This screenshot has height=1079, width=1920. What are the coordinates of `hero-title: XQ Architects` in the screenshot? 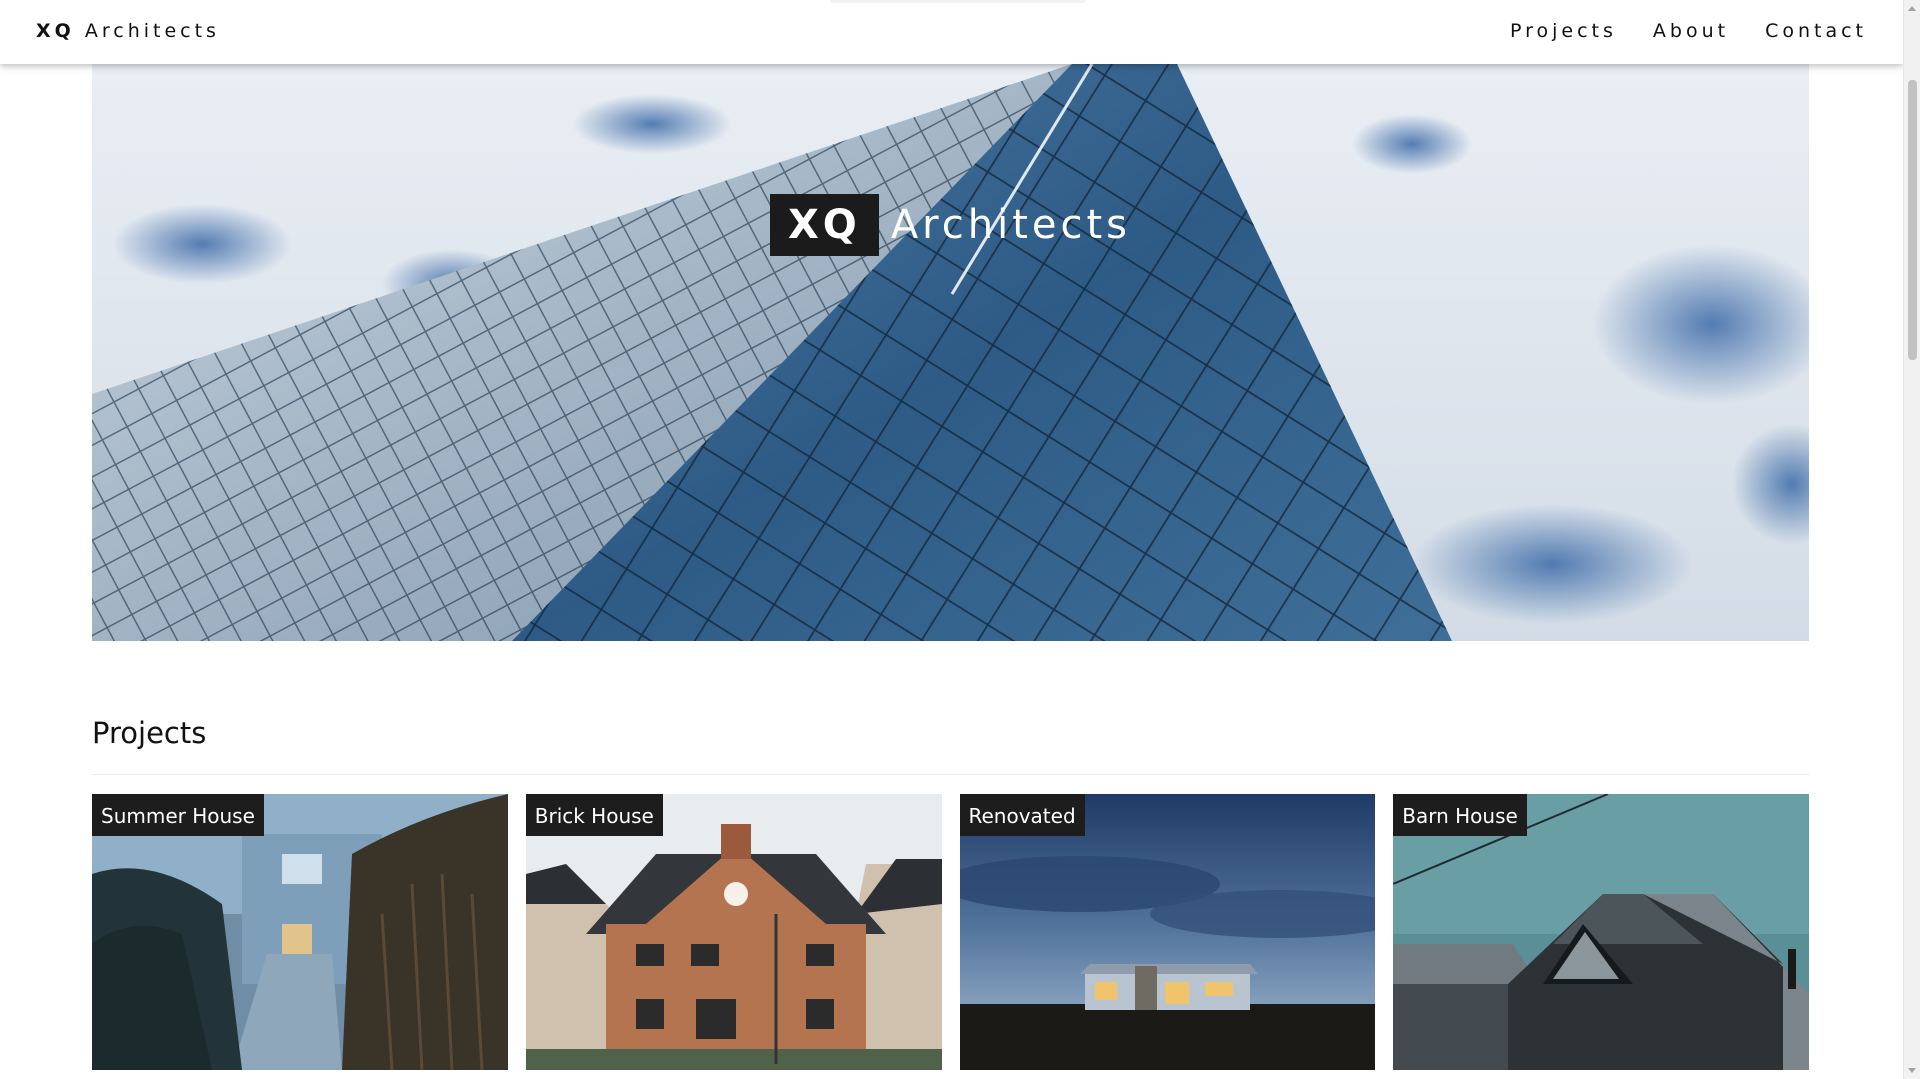 It's located at (950, 225).